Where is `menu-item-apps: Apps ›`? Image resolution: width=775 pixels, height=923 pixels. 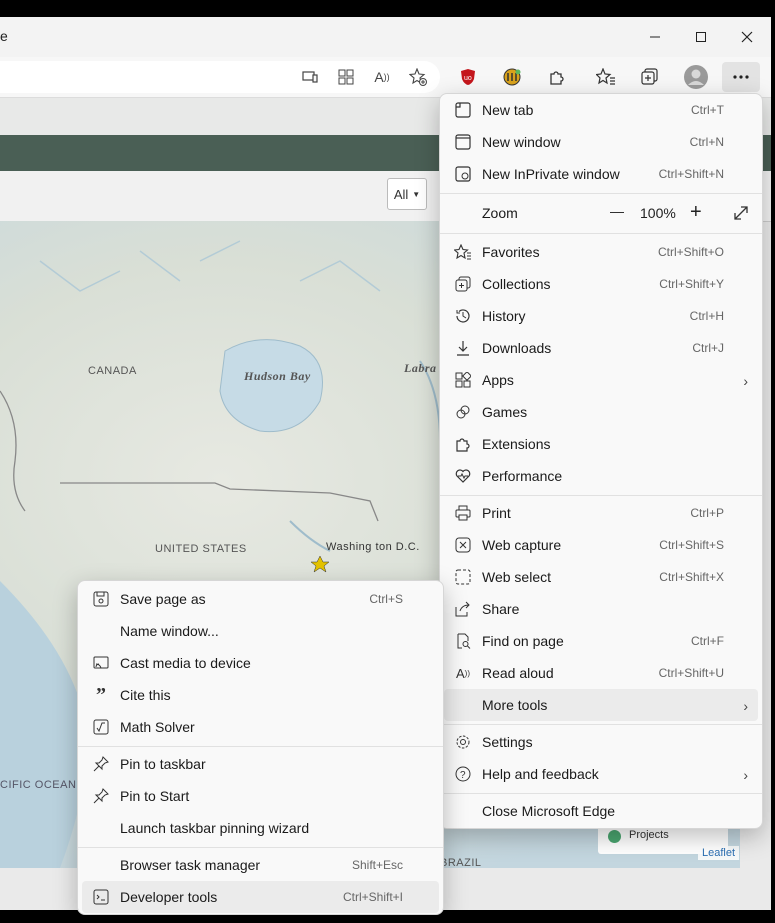
menu-item-apps: Apps › is located at coordinates (601, 380).